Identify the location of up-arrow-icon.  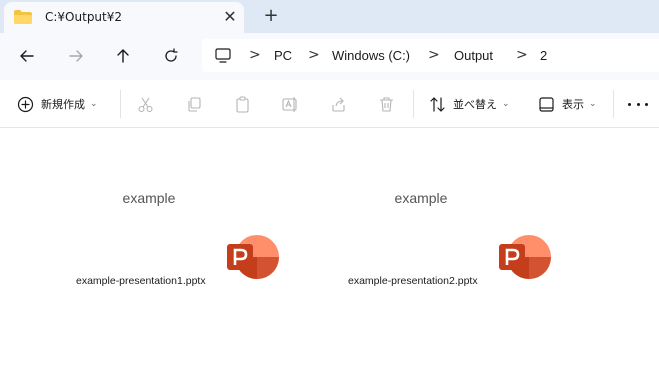
(123, 56).